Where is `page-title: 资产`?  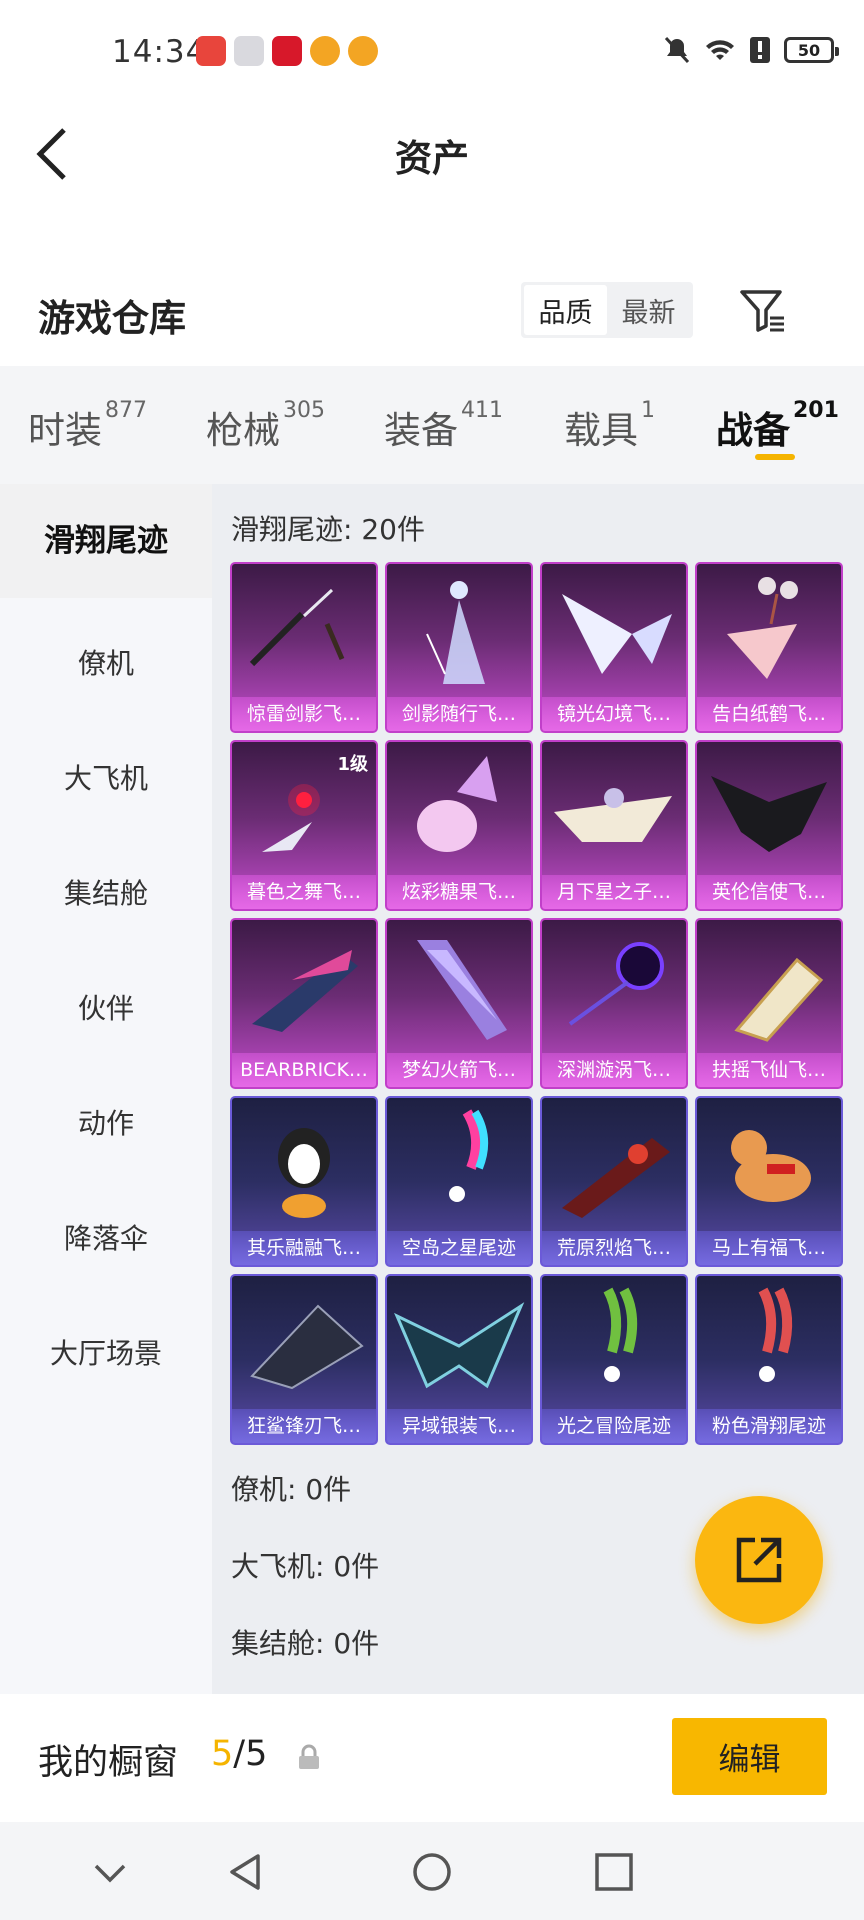
page-title: 资产 is located at coordinates (432, 158).